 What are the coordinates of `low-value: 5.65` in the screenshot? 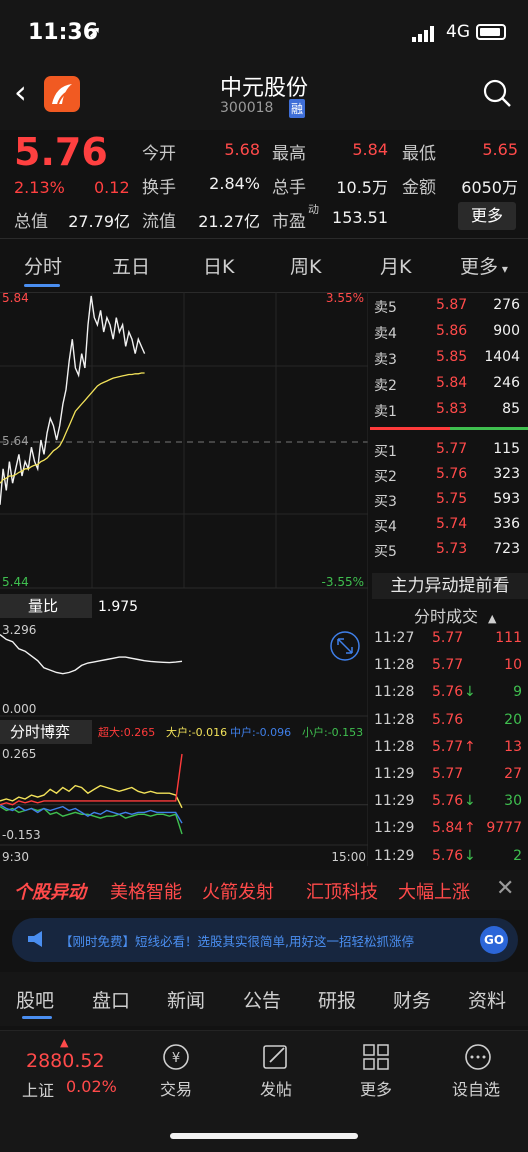 It's located at (500, 149).